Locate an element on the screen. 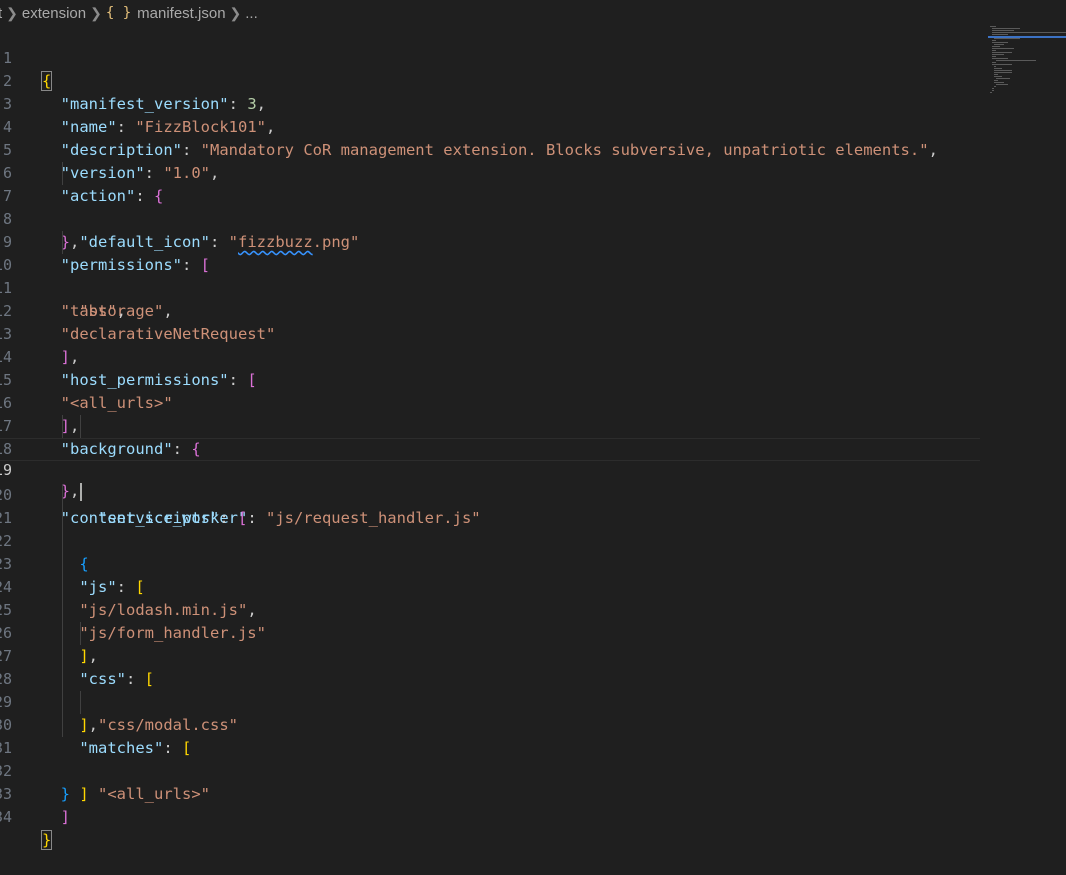 This screenshot has height=875, width=1066. code-line: 1 { is located at coordinates (490, 57).